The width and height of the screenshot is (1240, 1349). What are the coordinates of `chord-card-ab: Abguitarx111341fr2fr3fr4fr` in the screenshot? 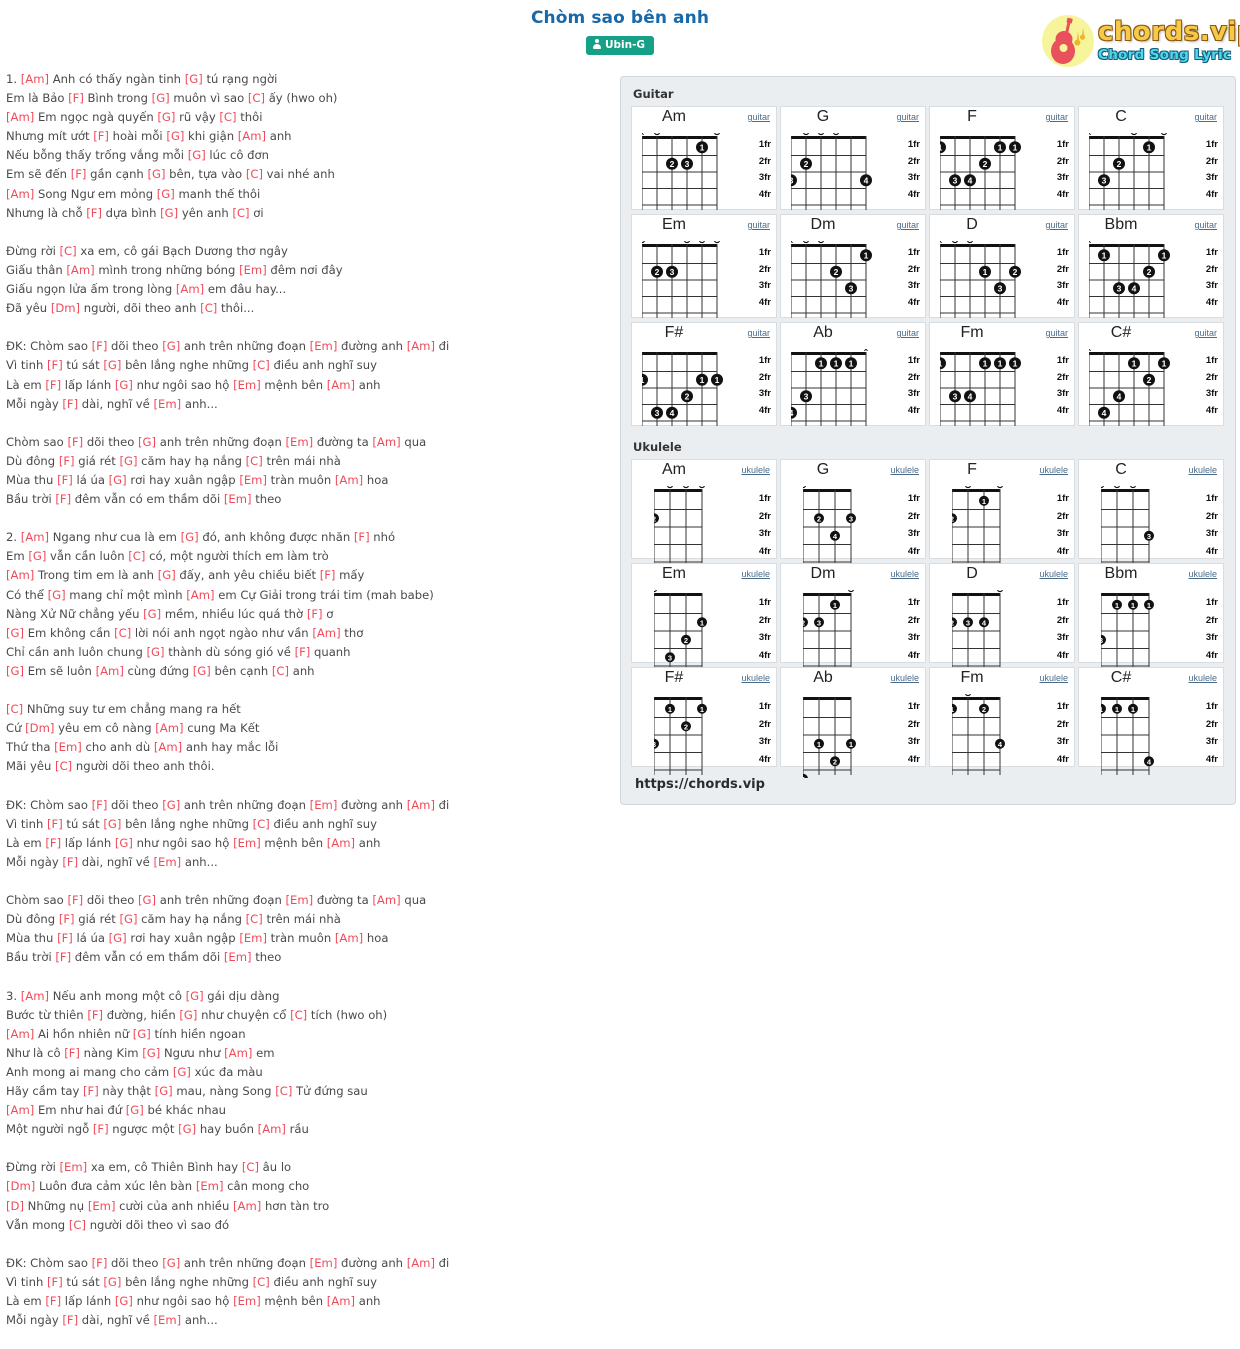 It's located at (853, 374).